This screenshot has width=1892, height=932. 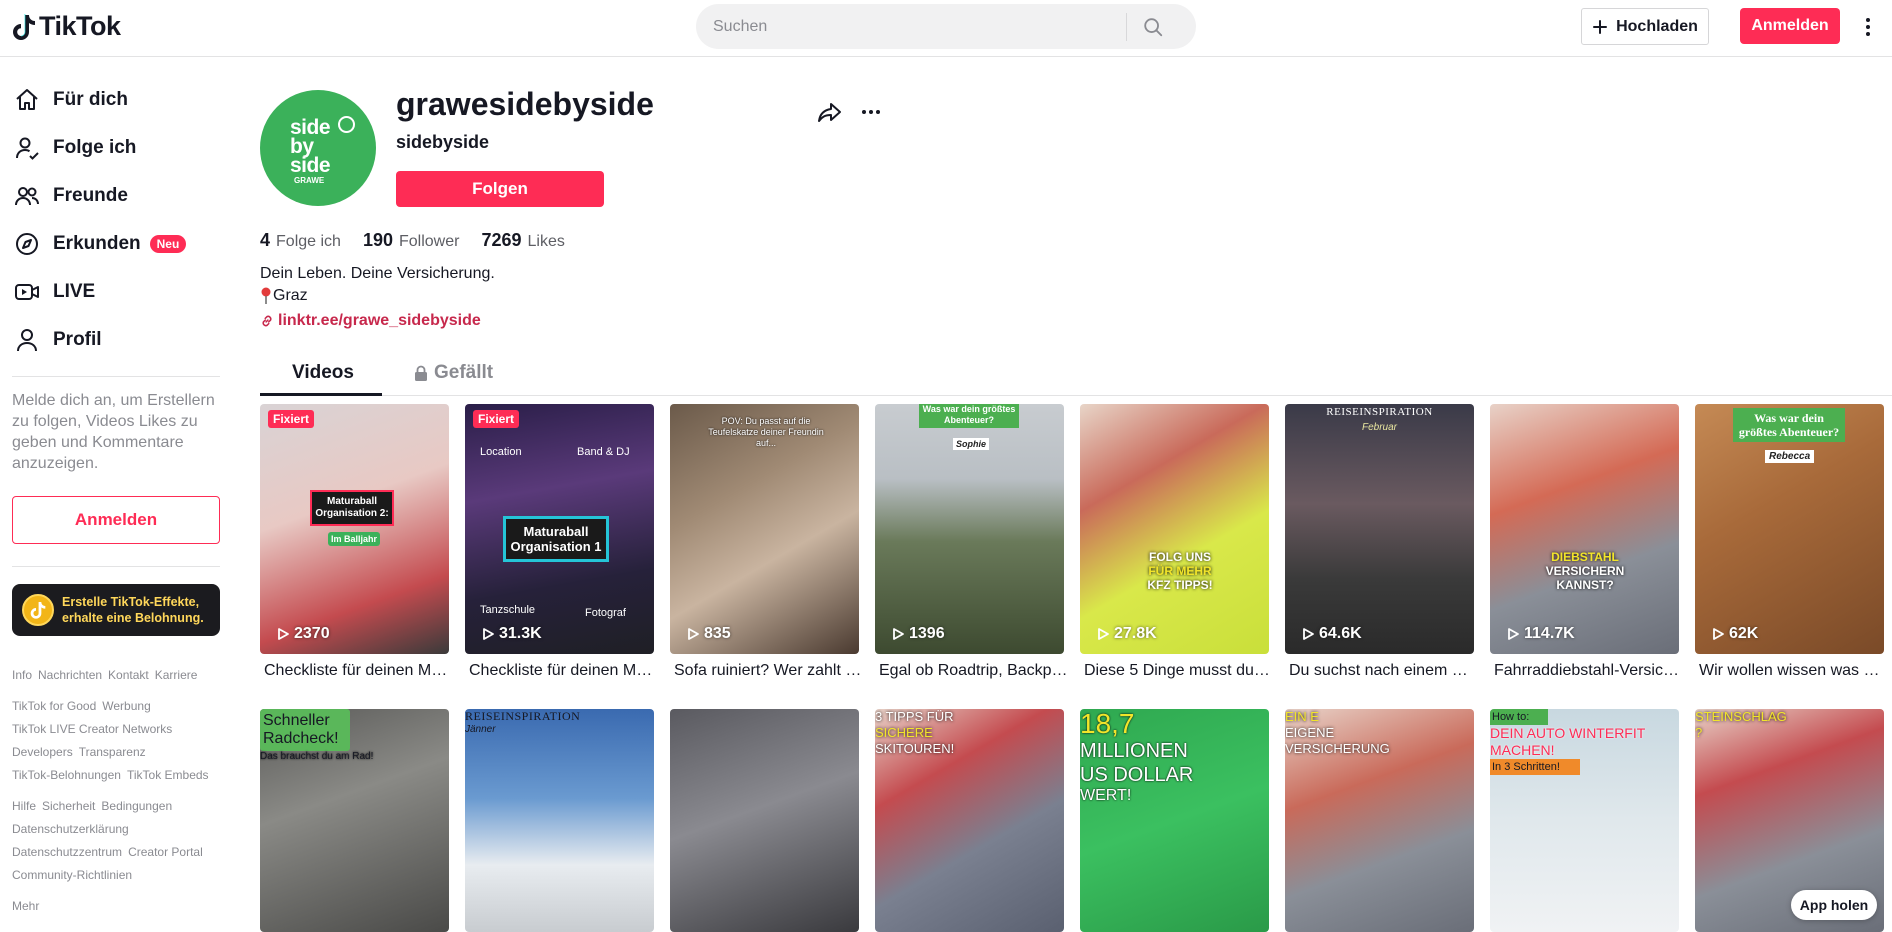 I want to click on play-icon, so click(x=1718, y=634).